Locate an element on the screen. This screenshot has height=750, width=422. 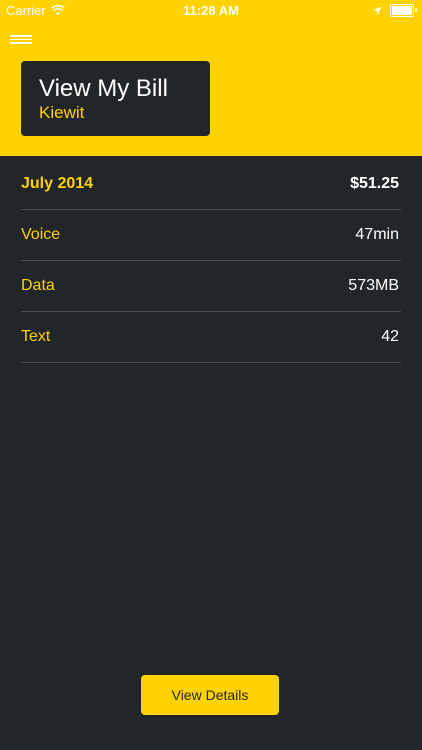
billing-period-label: July 2014 is located at coordinates (57, 183).